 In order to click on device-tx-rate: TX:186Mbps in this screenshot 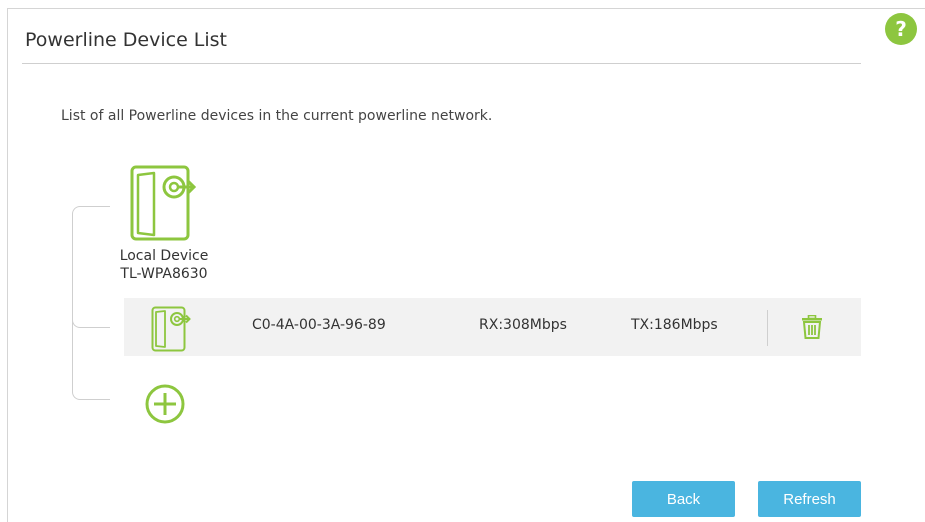, I will do `click(674, 325)`.